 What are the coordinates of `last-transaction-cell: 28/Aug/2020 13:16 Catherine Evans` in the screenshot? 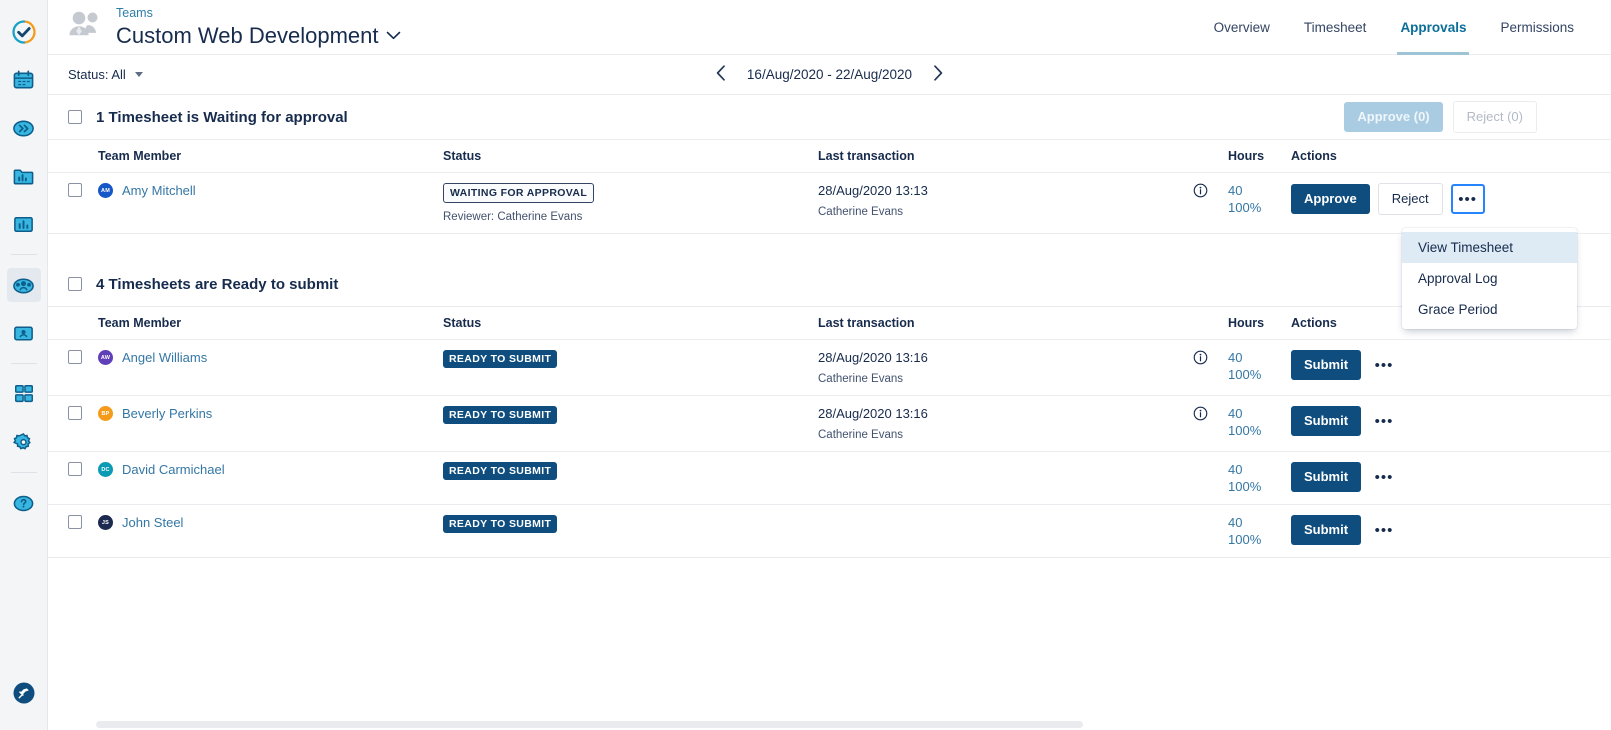 It's located at (995, 423).